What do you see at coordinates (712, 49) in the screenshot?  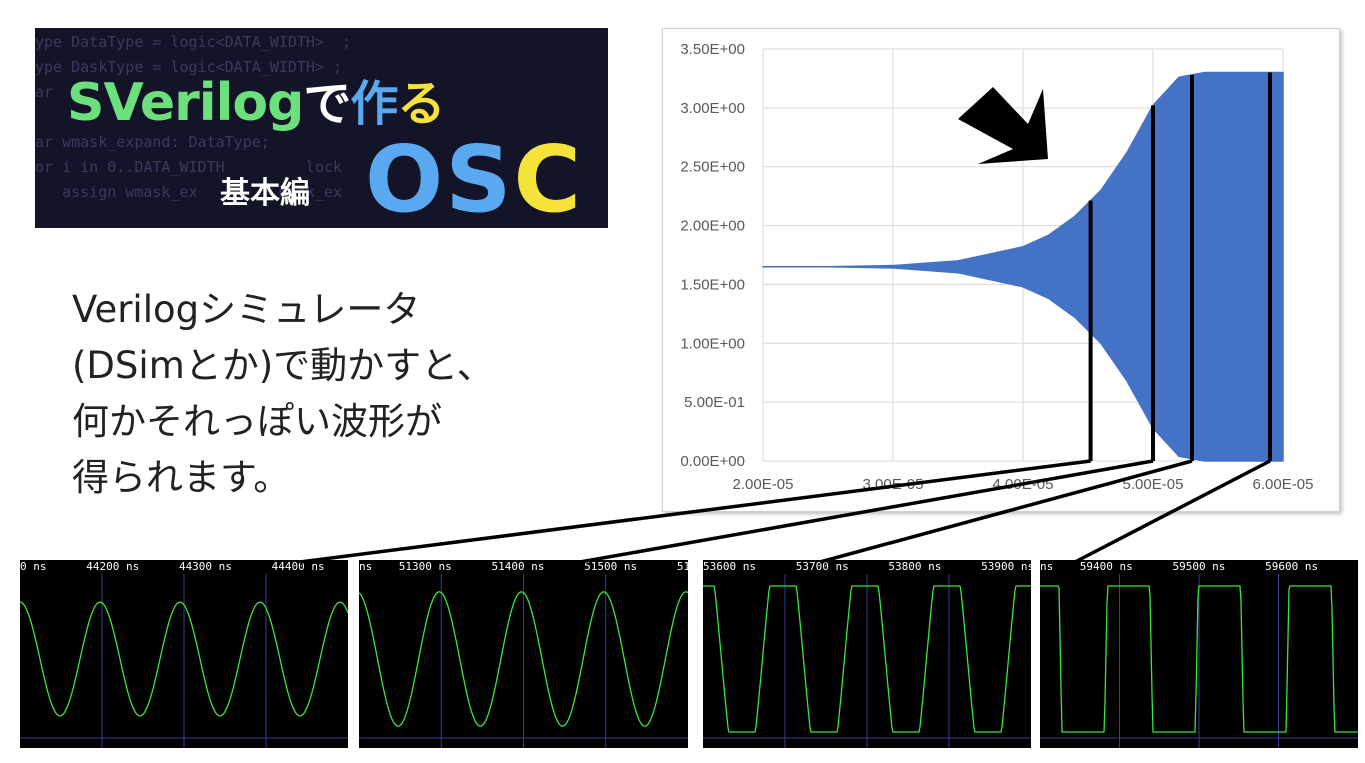 I see `y-tick-label: 3.50E+00` at bounding box center [712, 49].